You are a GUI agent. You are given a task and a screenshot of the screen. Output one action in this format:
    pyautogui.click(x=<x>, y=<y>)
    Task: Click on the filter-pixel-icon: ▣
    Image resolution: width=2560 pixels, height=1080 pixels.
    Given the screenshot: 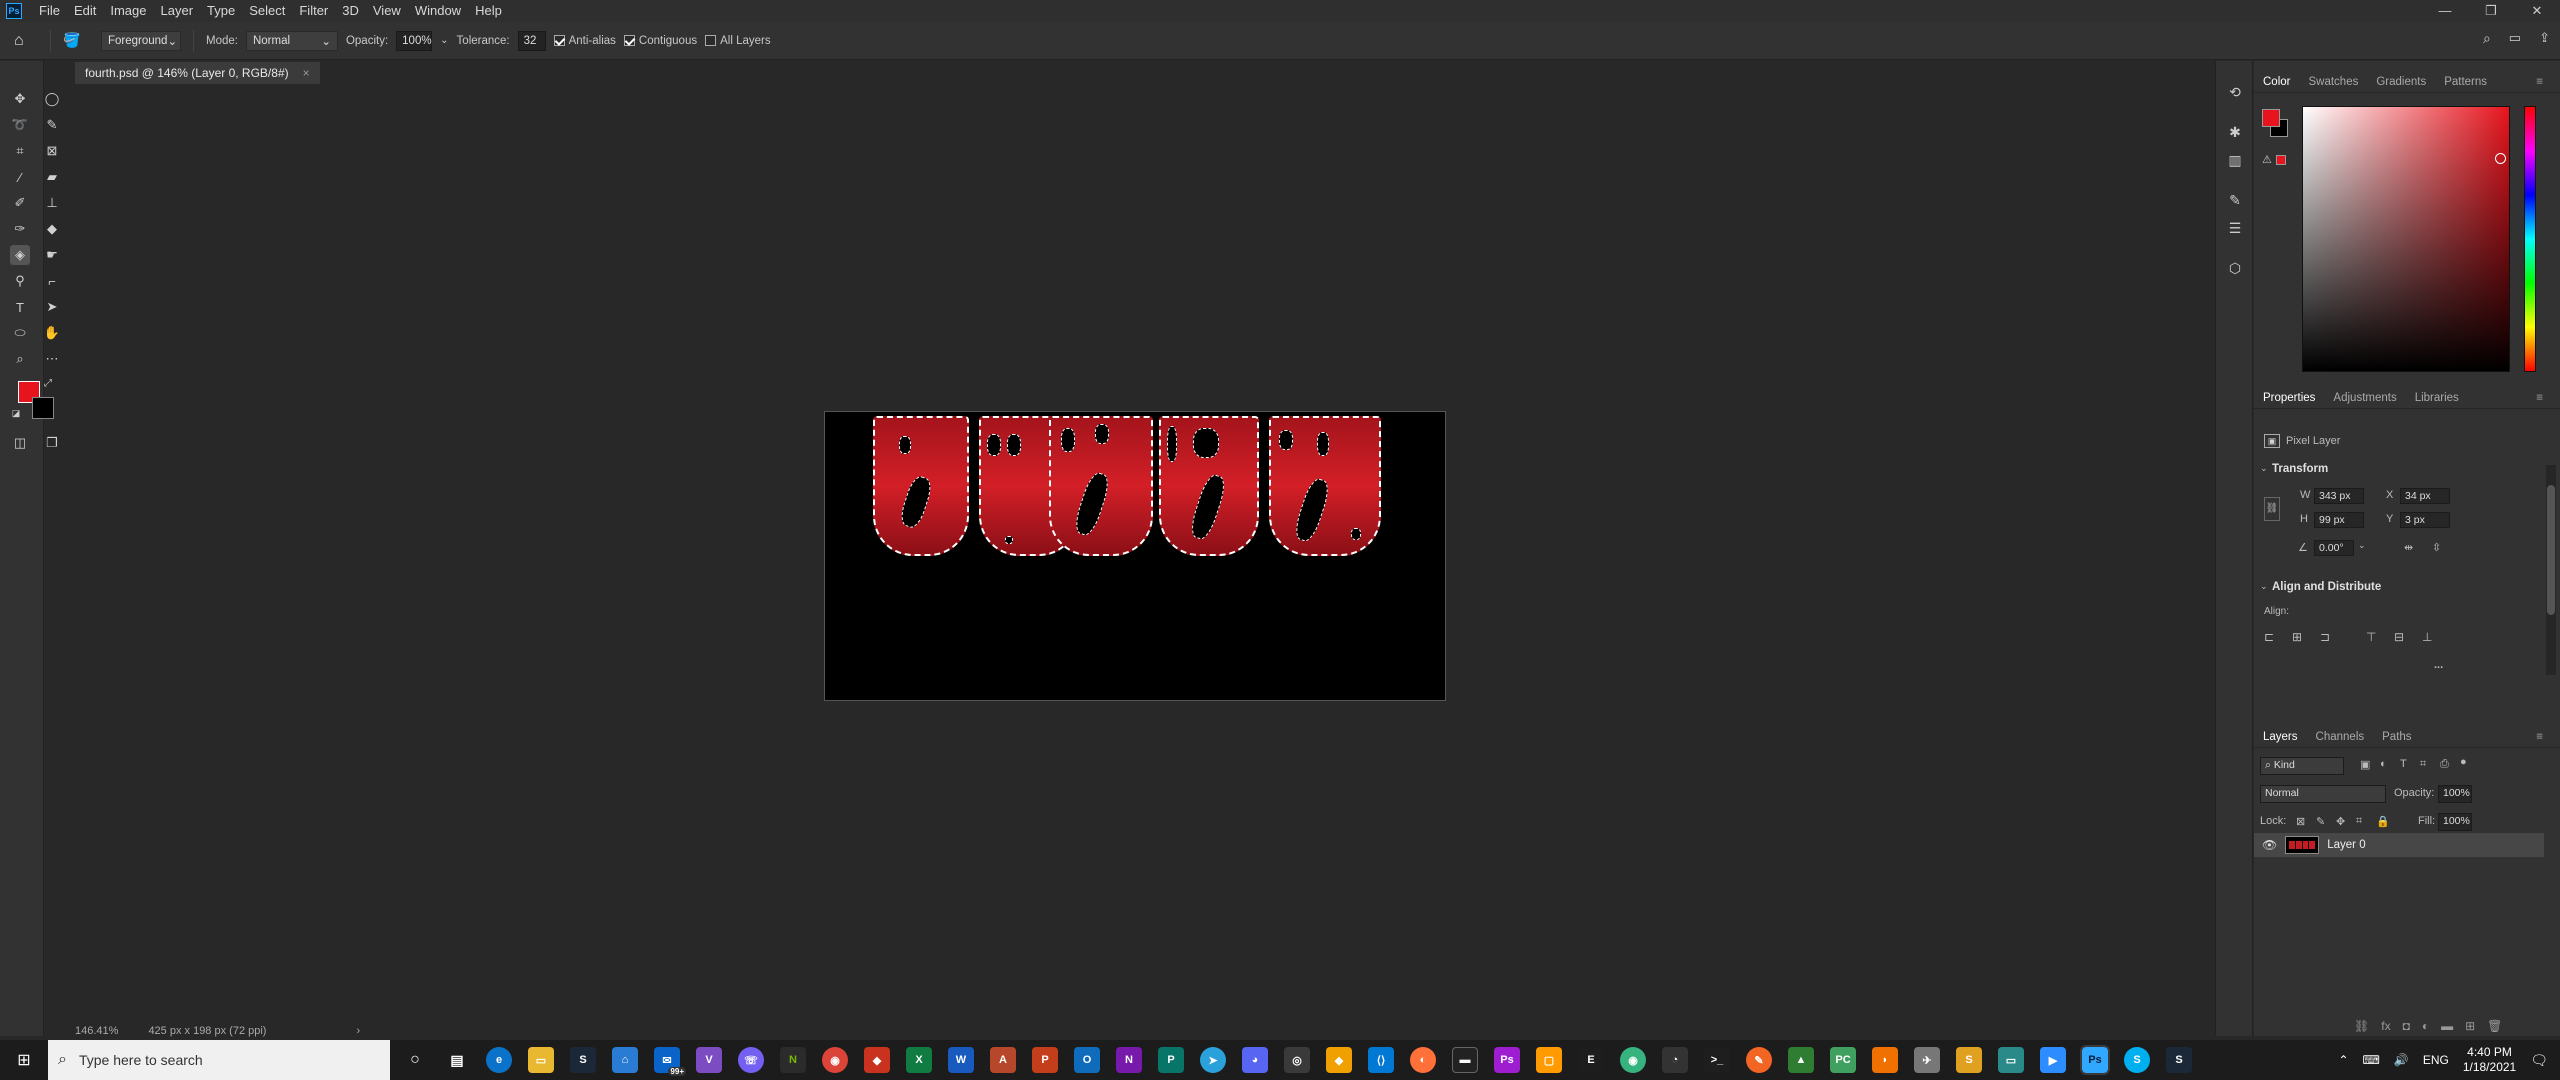 What is the action you would take?
    pyautogui.click(x=2365, y=764)
    